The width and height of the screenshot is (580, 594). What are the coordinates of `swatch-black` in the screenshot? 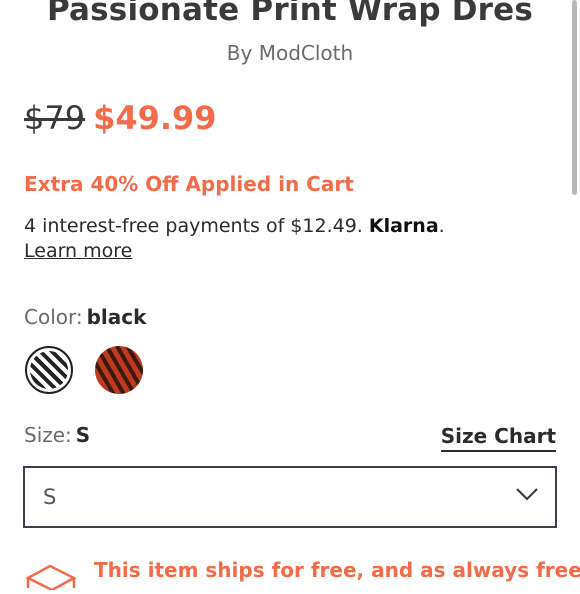 It's located at (49, 370).